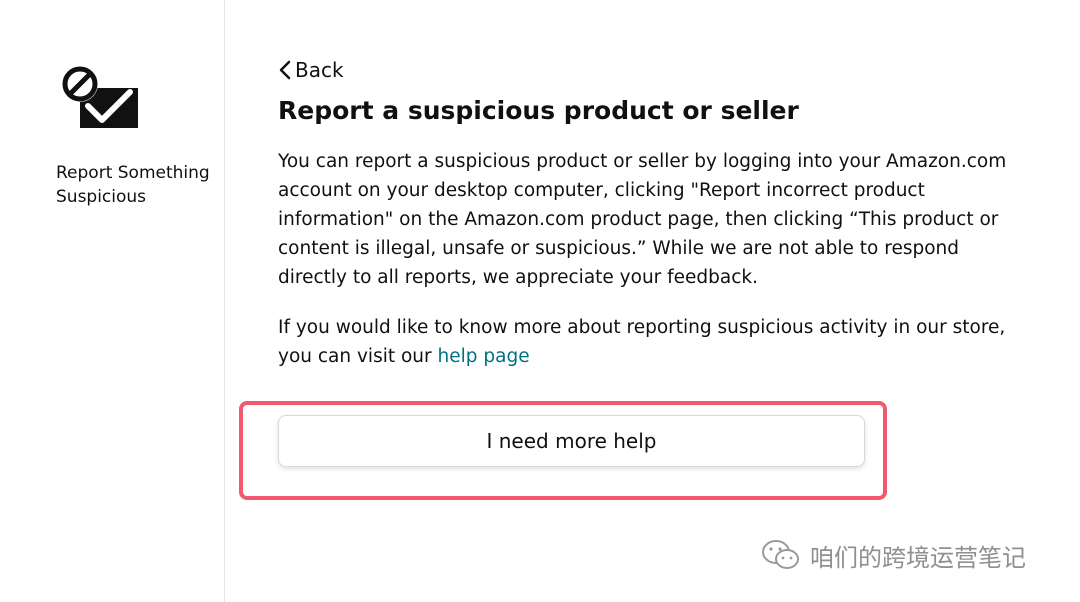  Describe the element at coordinates (918, 557) in the screenshot. I see `watermark-text: 咱们的跨境运营笔记` at that location.